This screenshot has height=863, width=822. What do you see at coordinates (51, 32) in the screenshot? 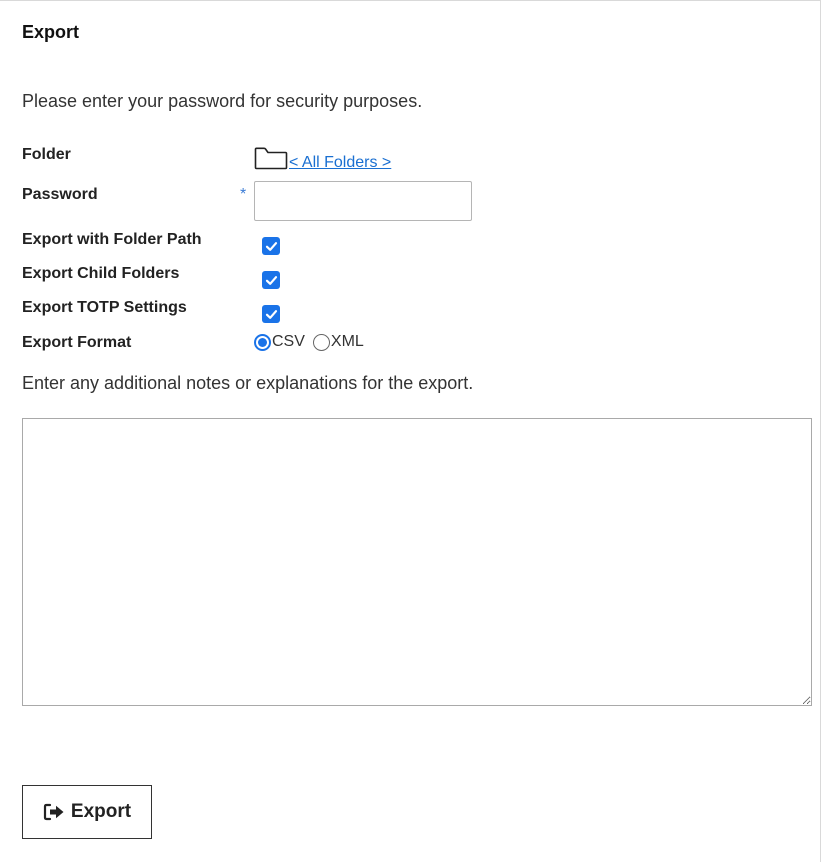
I see `panel-title: Export` at bounding box center [51, 32].